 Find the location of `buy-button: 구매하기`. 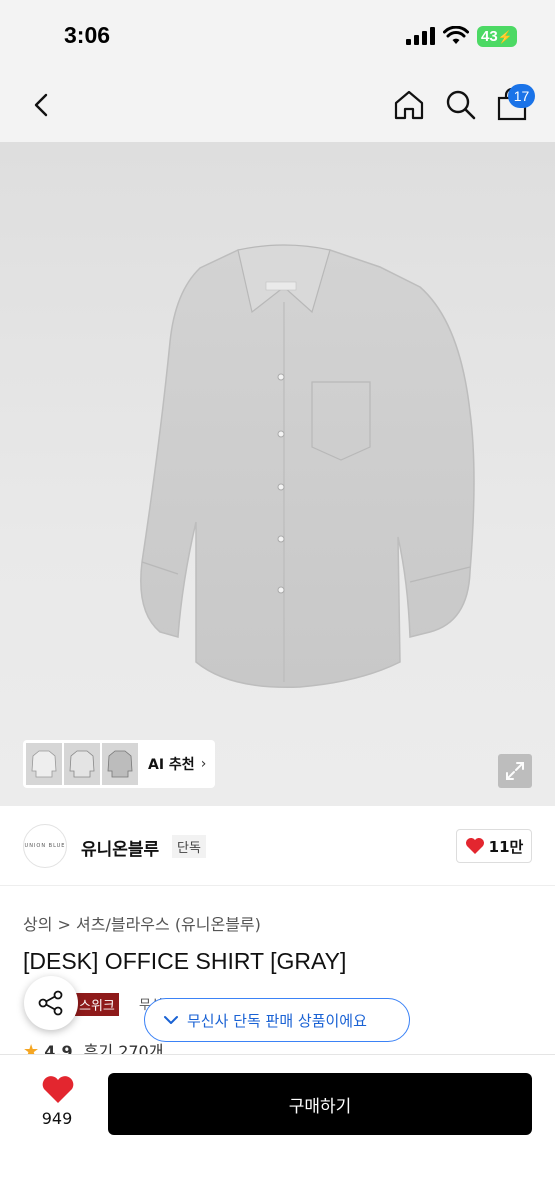

buy-button: 구매하기 is located at coordinates (320, 1104).